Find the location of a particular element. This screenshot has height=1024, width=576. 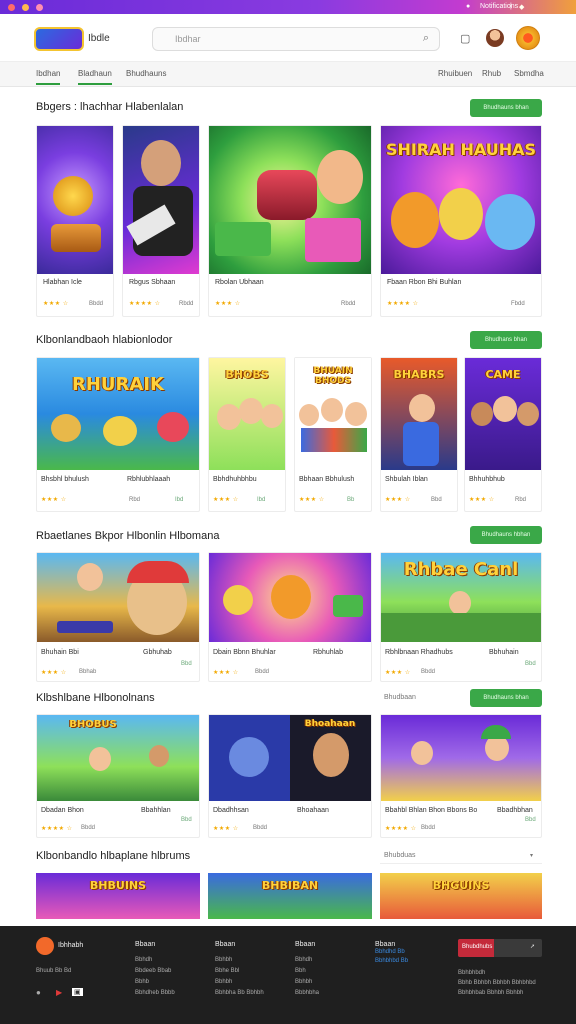

footer-link: Bbhdhd Bb is located at coordinates (390, 952).